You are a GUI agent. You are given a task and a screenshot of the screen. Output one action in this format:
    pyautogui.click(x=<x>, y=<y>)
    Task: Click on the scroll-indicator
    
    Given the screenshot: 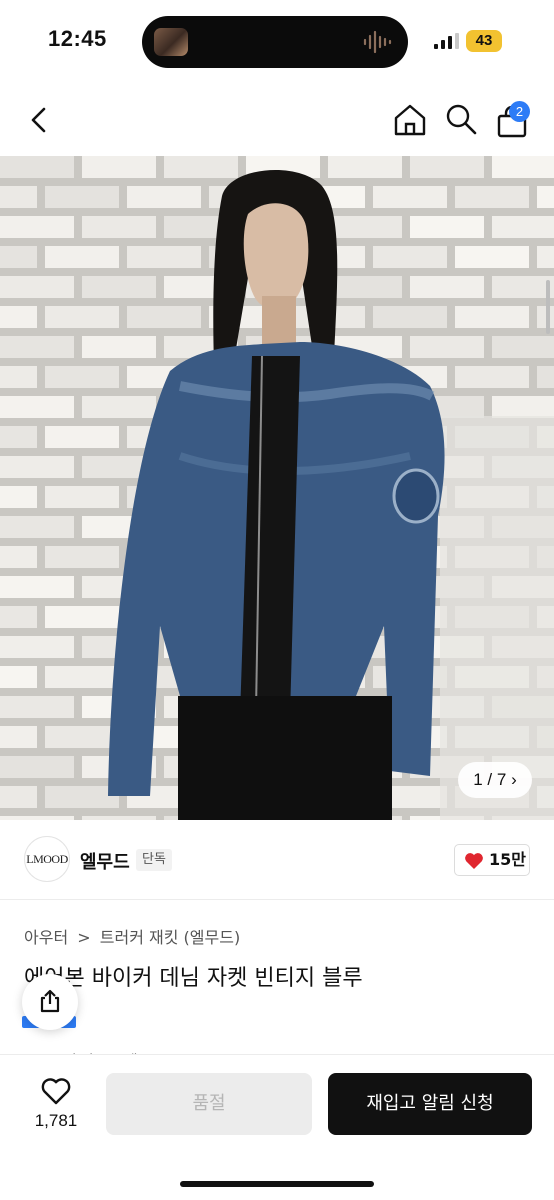 What is the action you would take?
    pyautogui.click(x=548, y=307)
    